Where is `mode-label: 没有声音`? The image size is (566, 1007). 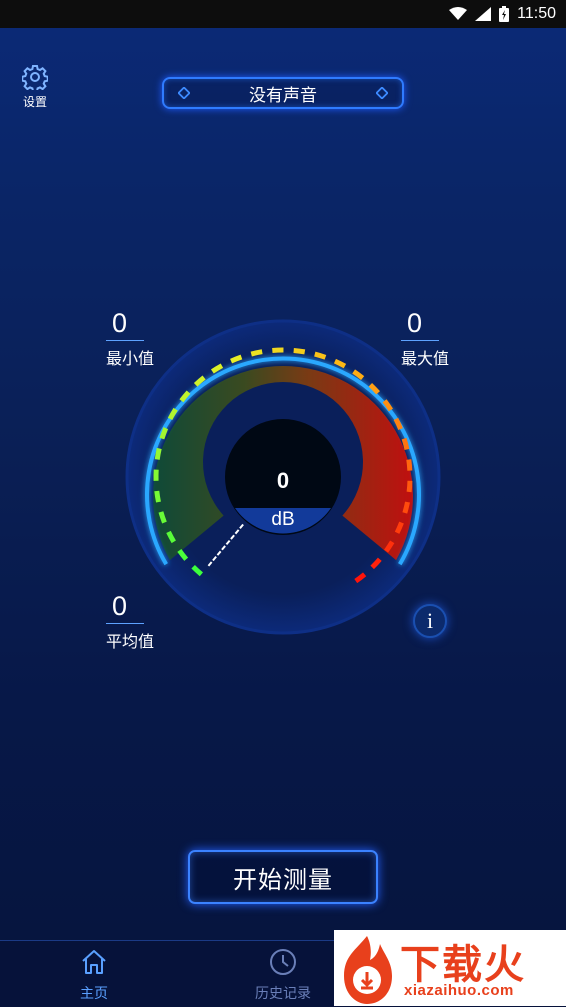
mode-label: 没有声音 is located at coordinates (283, 93).